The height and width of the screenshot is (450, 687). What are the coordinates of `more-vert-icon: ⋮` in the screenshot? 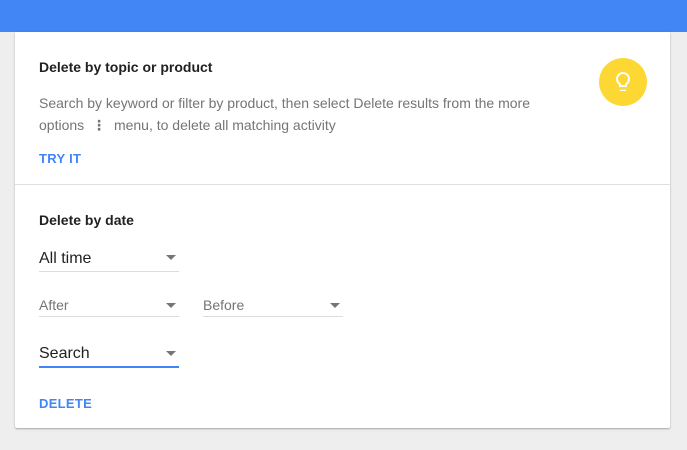 It's located at (99, 125).